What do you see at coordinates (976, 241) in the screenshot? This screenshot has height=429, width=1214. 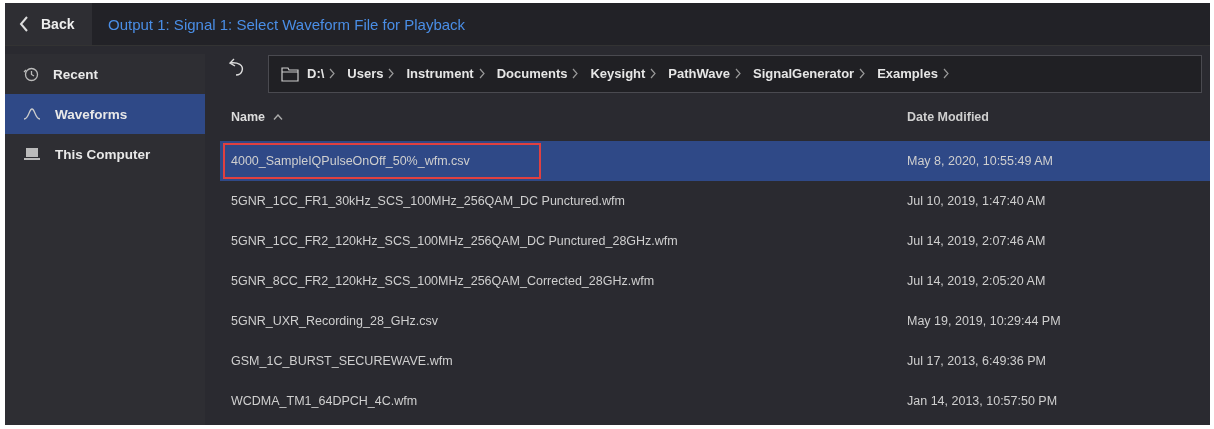 I see `file-date: Jul 14, 2019, 2:07:46 AM` at bounding box center [976, 241].